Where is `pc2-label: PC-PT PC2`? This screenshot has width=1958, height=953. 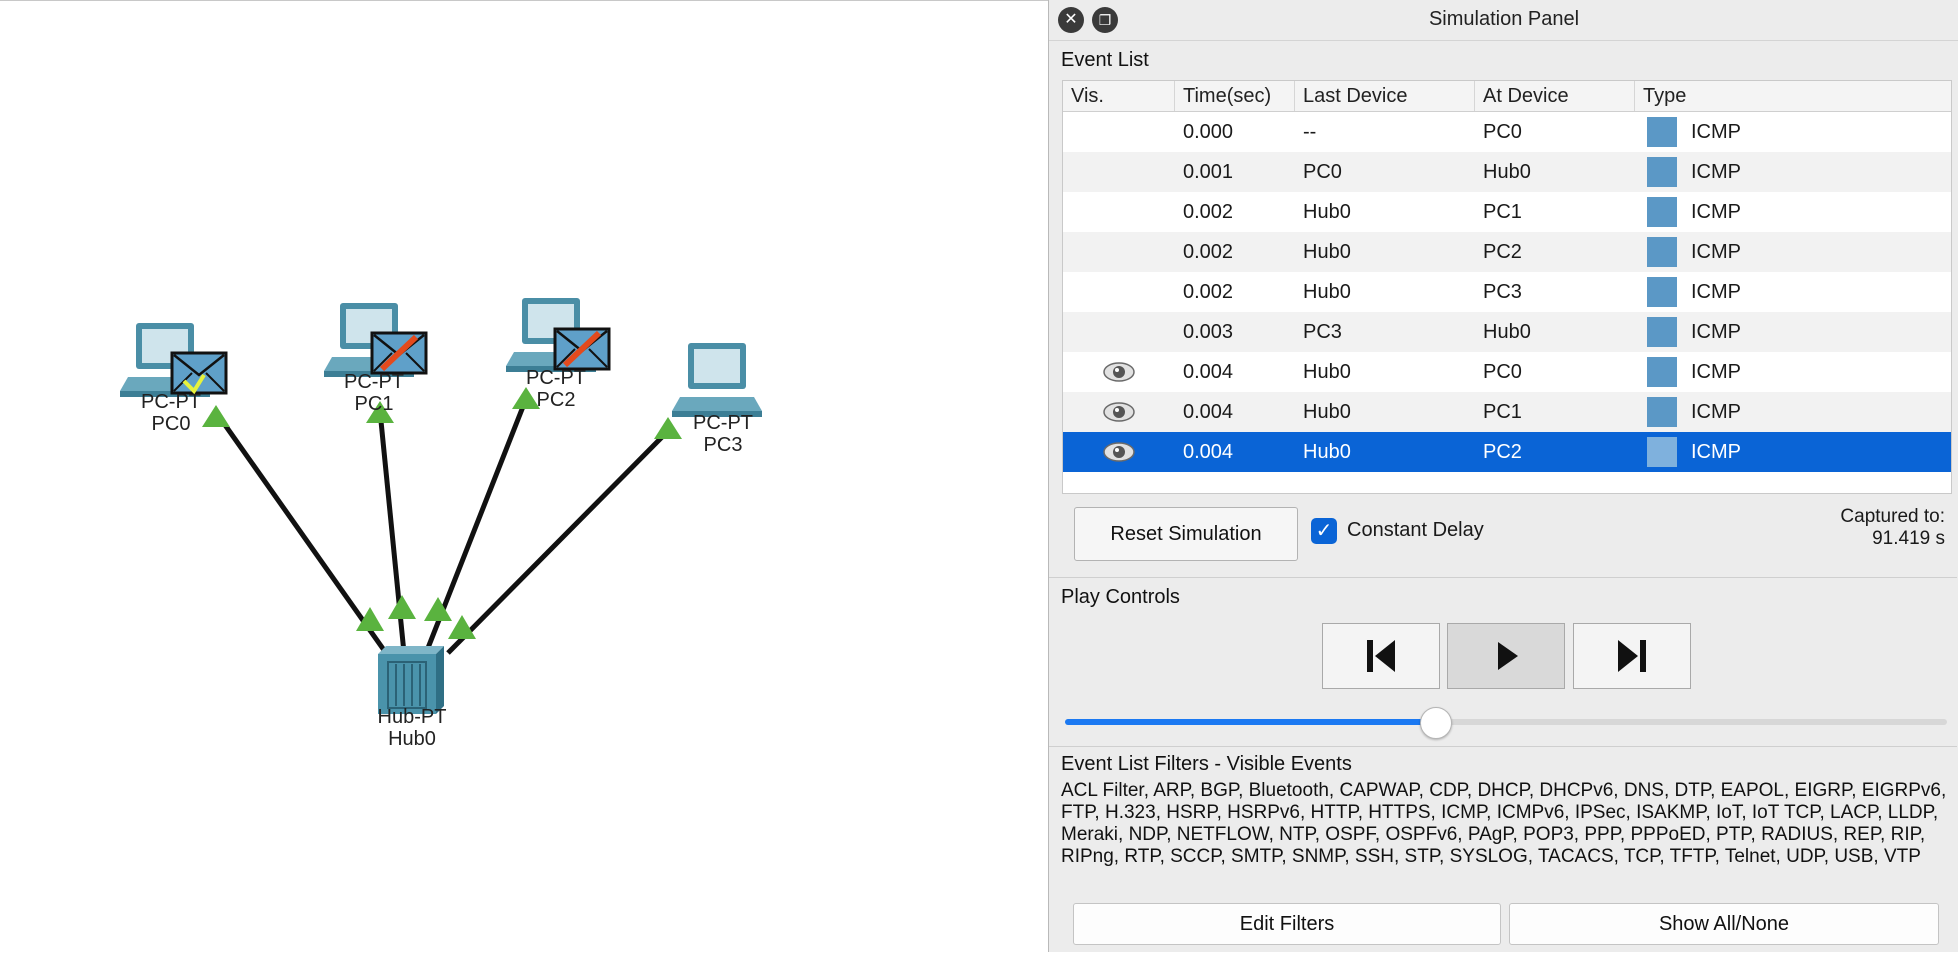 pc2-label: PC-PT PC2 is located at coordinates (556, 389).